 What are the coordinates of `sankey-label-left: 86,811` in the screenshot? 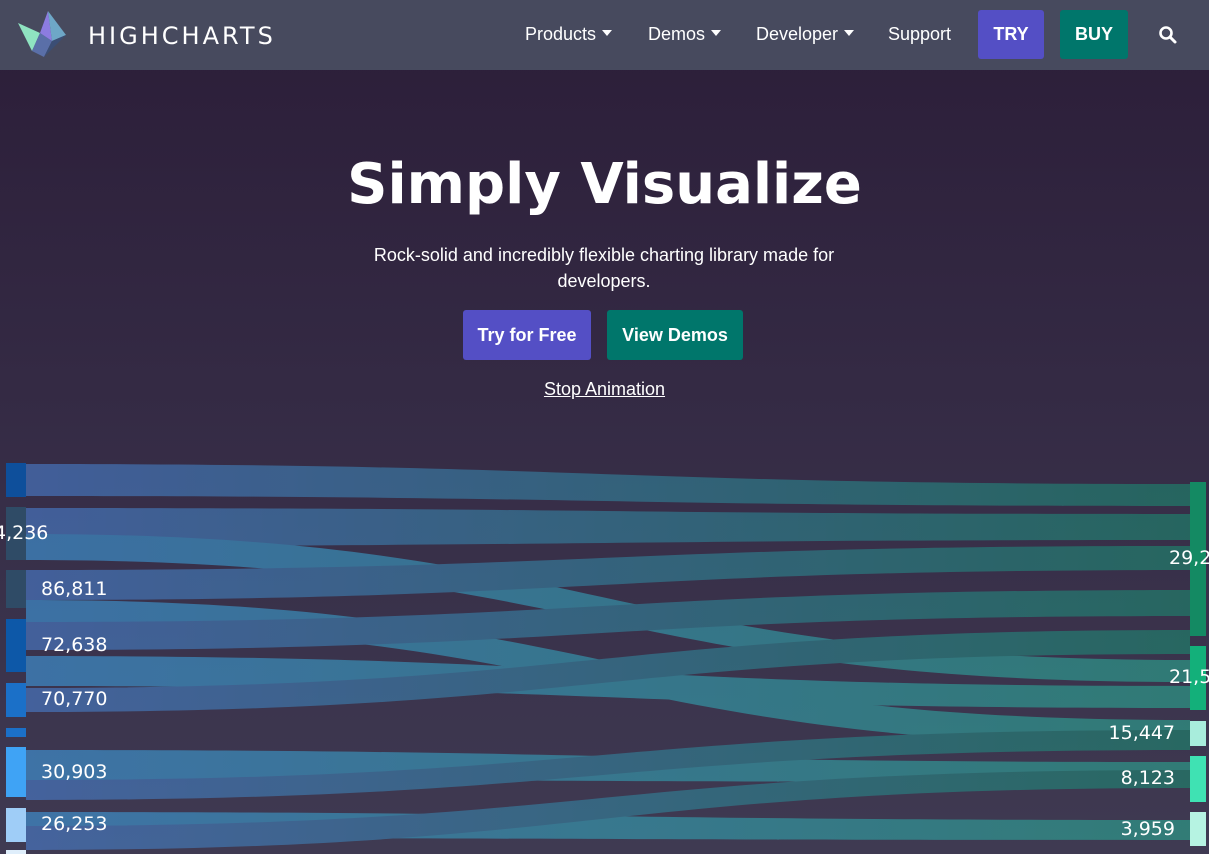 It's located at (74, 589).